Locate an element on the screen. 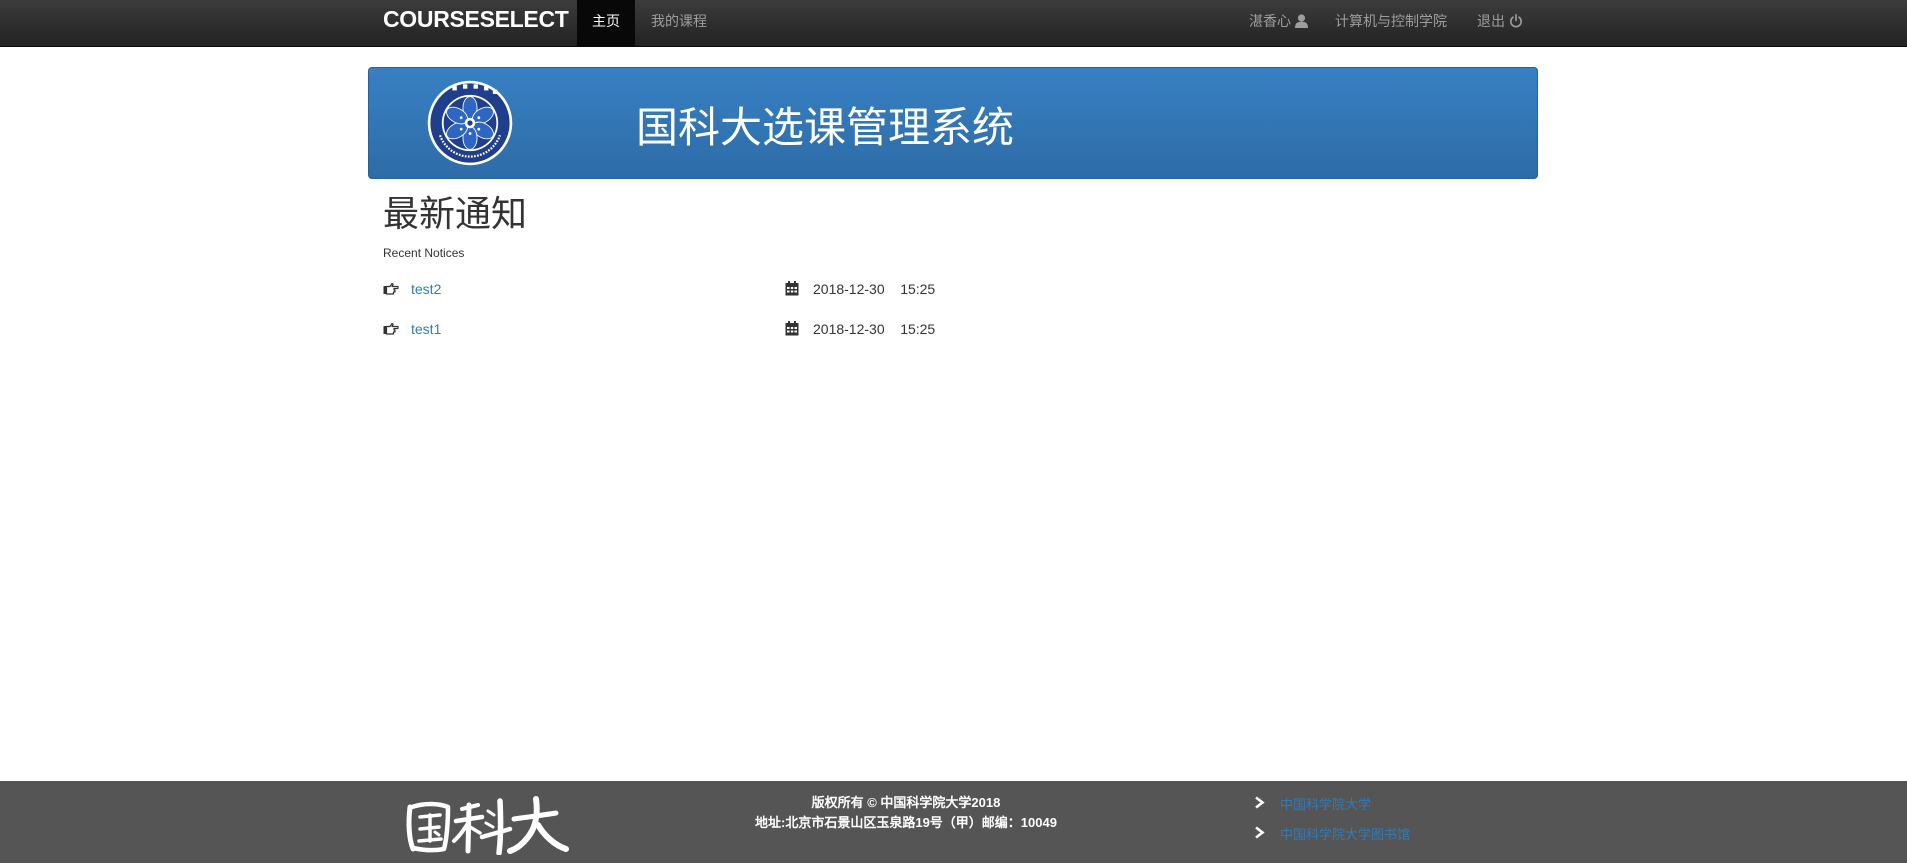 The height and width of the screenshot is (863, 1907). nav-item-home: 主页 is located at coordinates (606, 23).